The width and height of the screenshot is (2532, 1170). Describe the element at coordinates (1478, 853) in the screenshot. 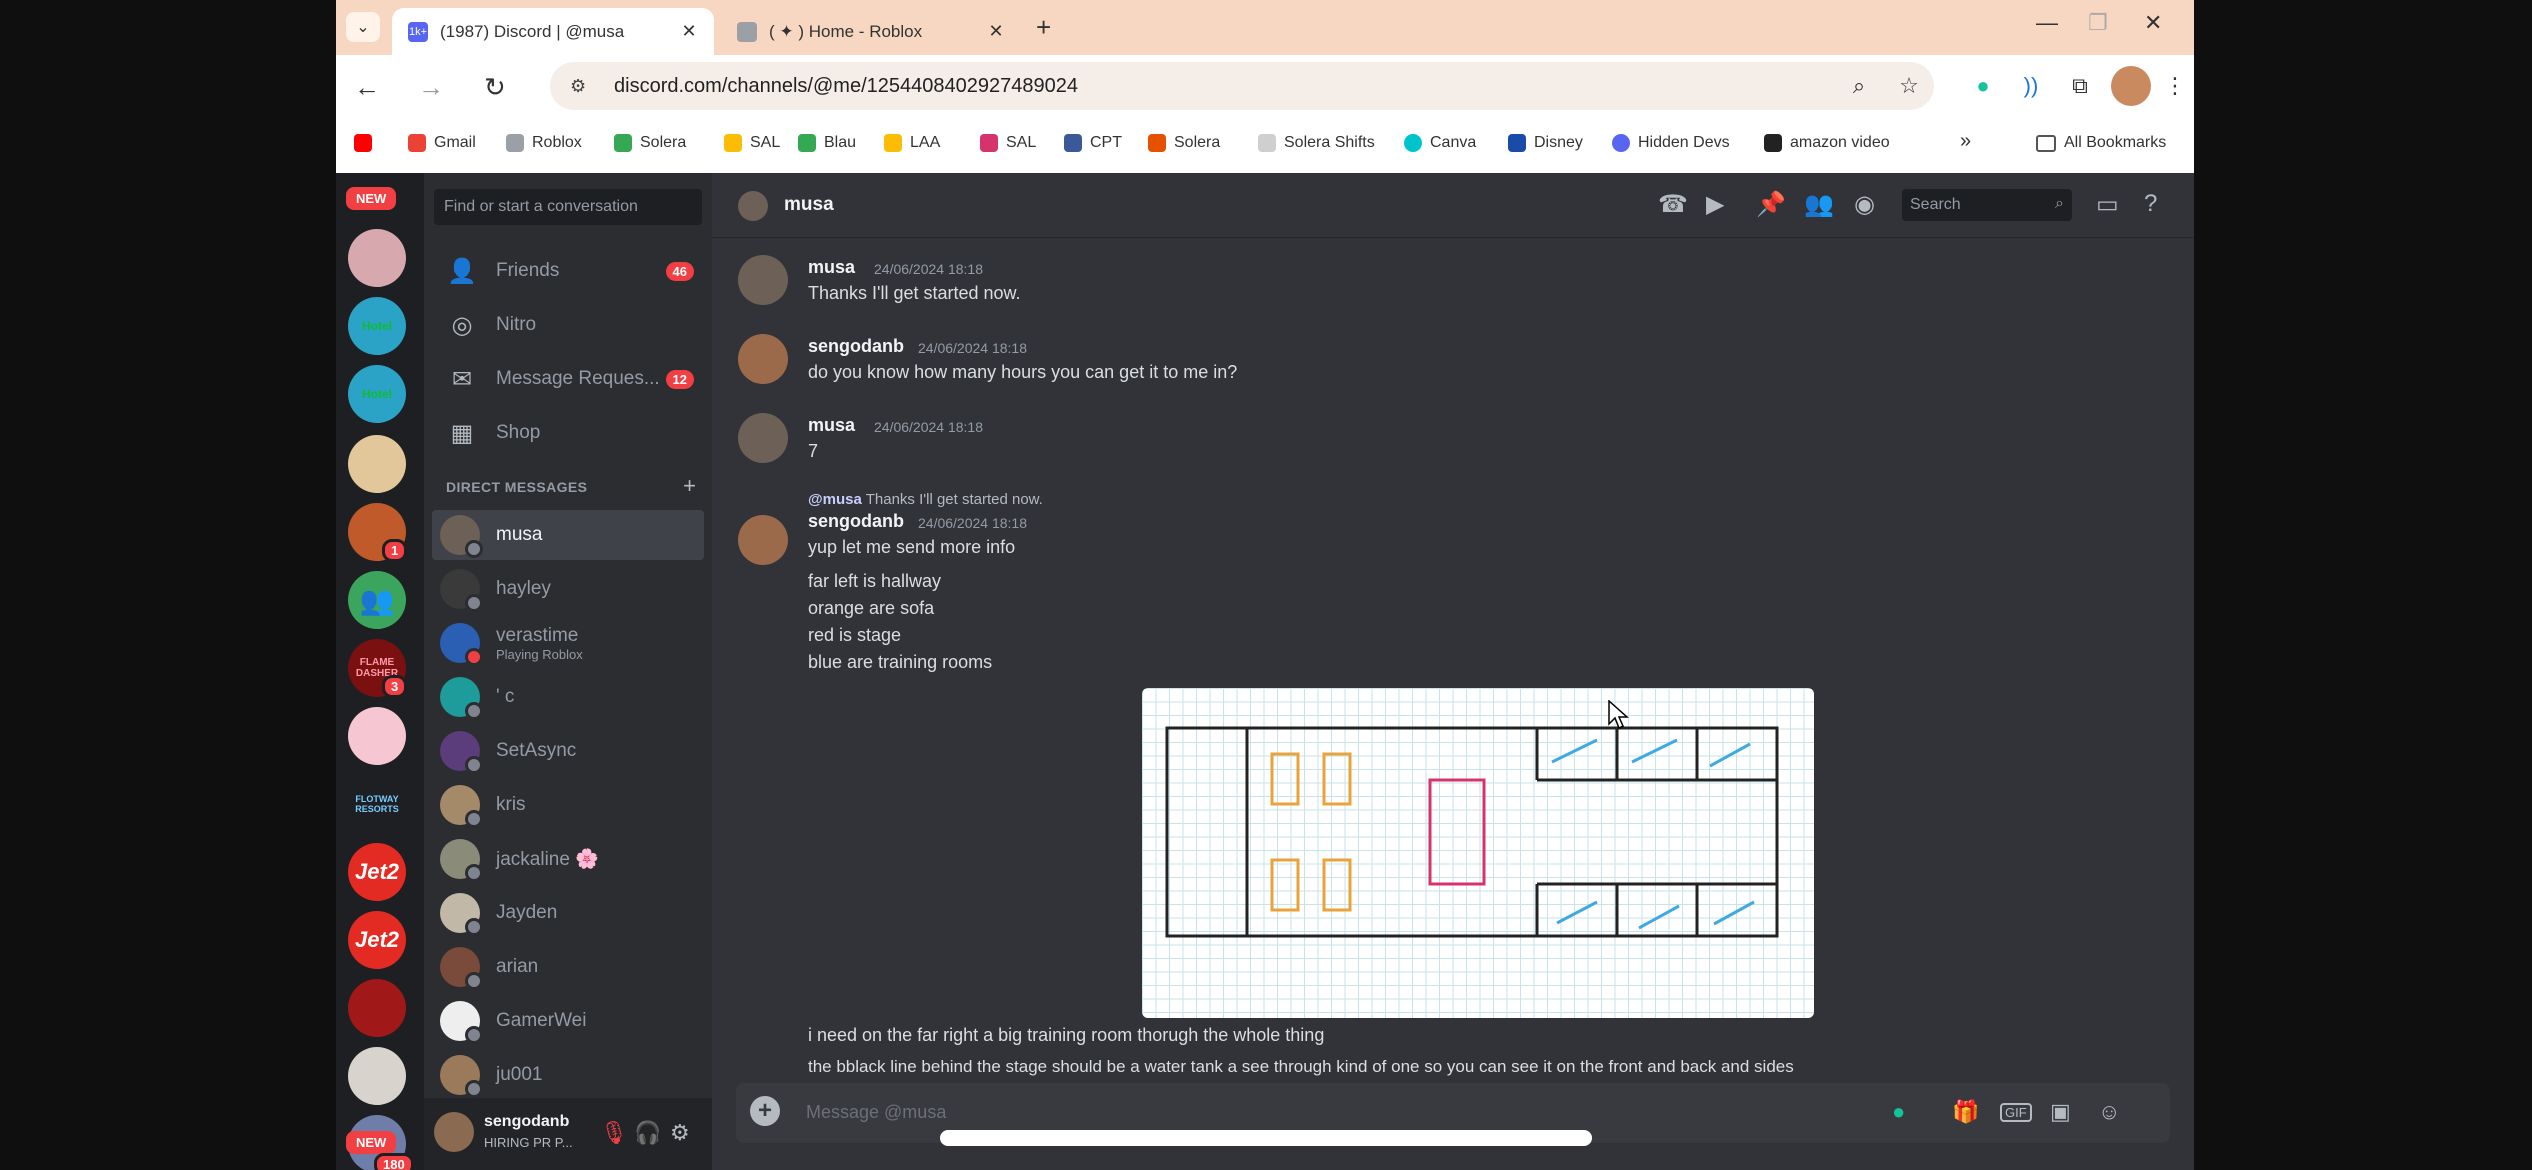

I see `image-attachment` at that location.